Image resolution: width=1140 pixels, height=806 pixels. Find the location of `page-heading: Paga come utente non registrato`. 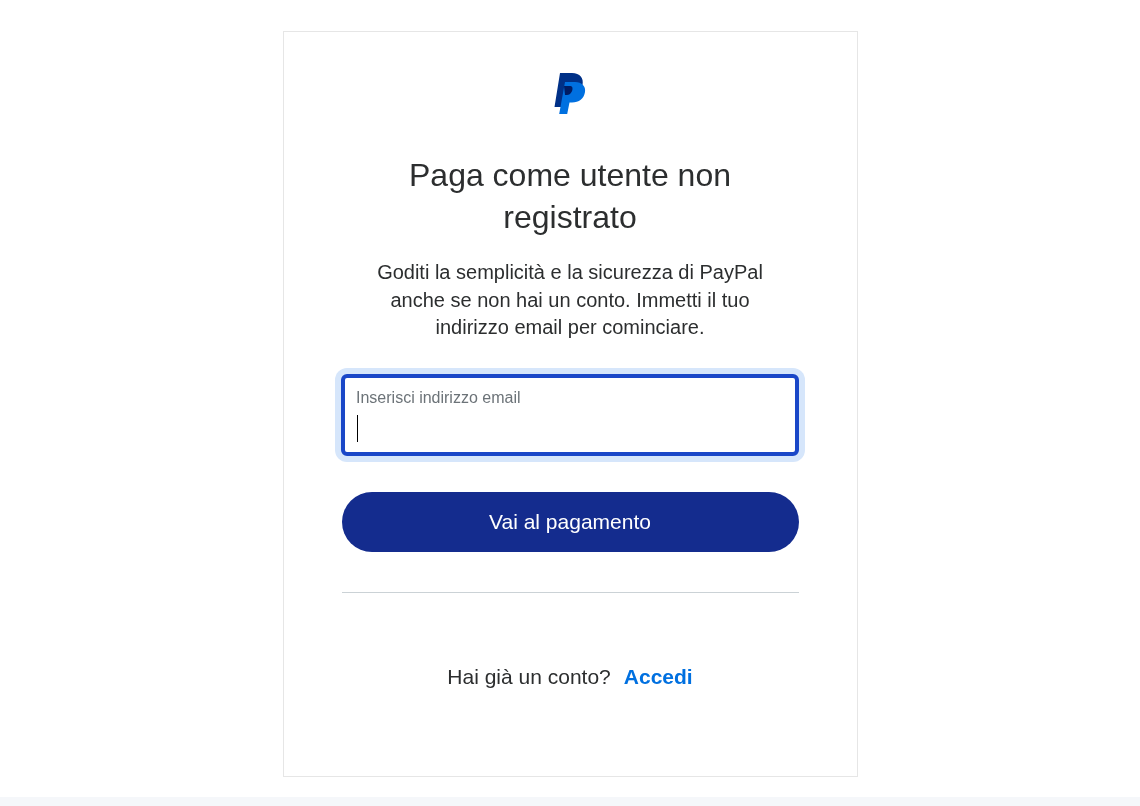

page-heading: Paga come utente non registrato is located at coordinates (570, 196).